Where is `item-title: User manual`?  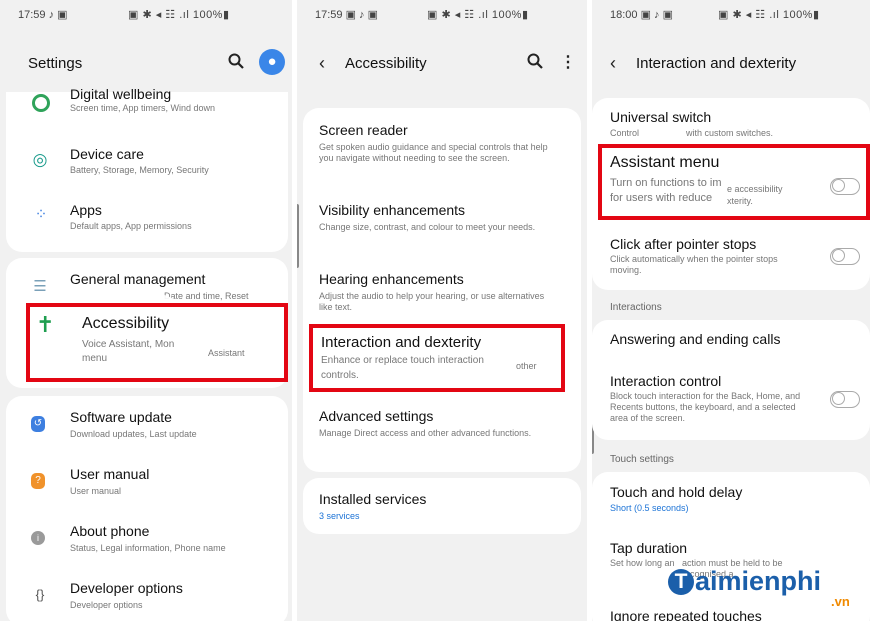
item-title: User manual is located at coordinates (110, 474).